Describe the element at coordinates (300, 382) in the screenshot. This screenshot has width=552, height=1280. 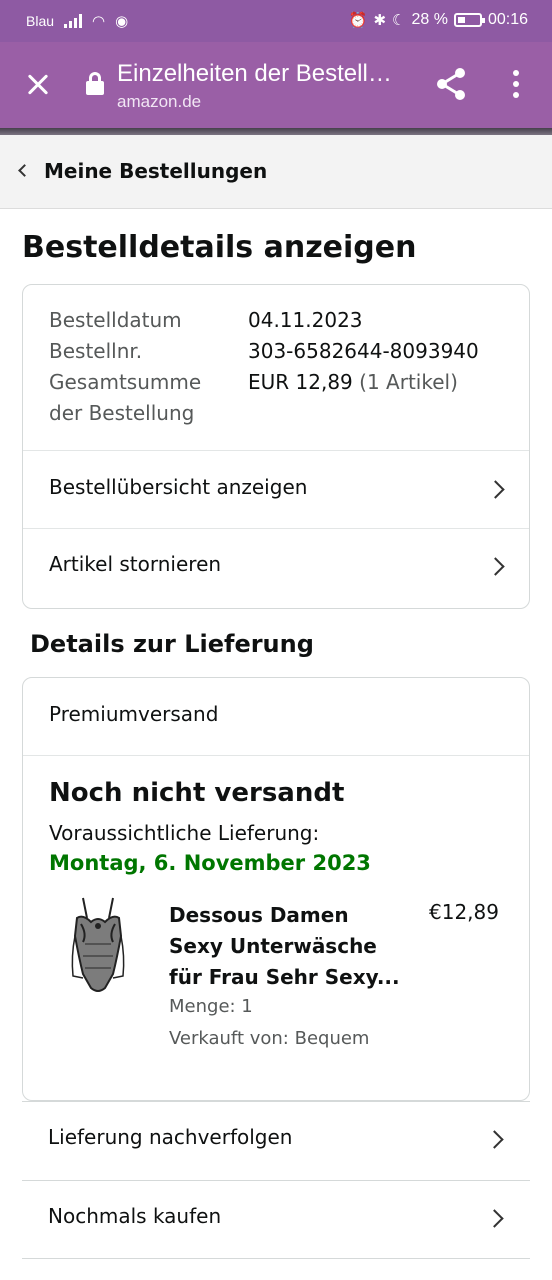
I see `order-total-amount: EUR 12,89` at that location.